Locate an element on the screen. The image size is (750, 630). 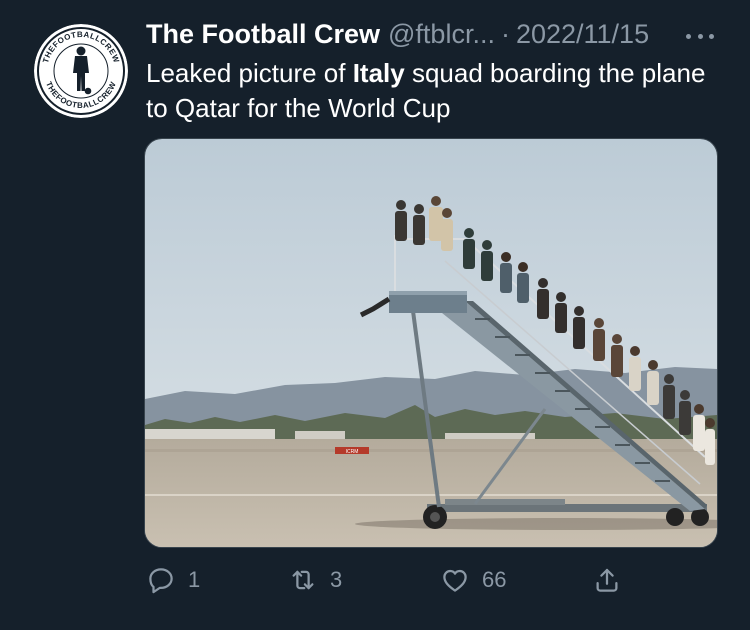
tweet-text-start: Leaked picture of is located at coordinates (249, 73).